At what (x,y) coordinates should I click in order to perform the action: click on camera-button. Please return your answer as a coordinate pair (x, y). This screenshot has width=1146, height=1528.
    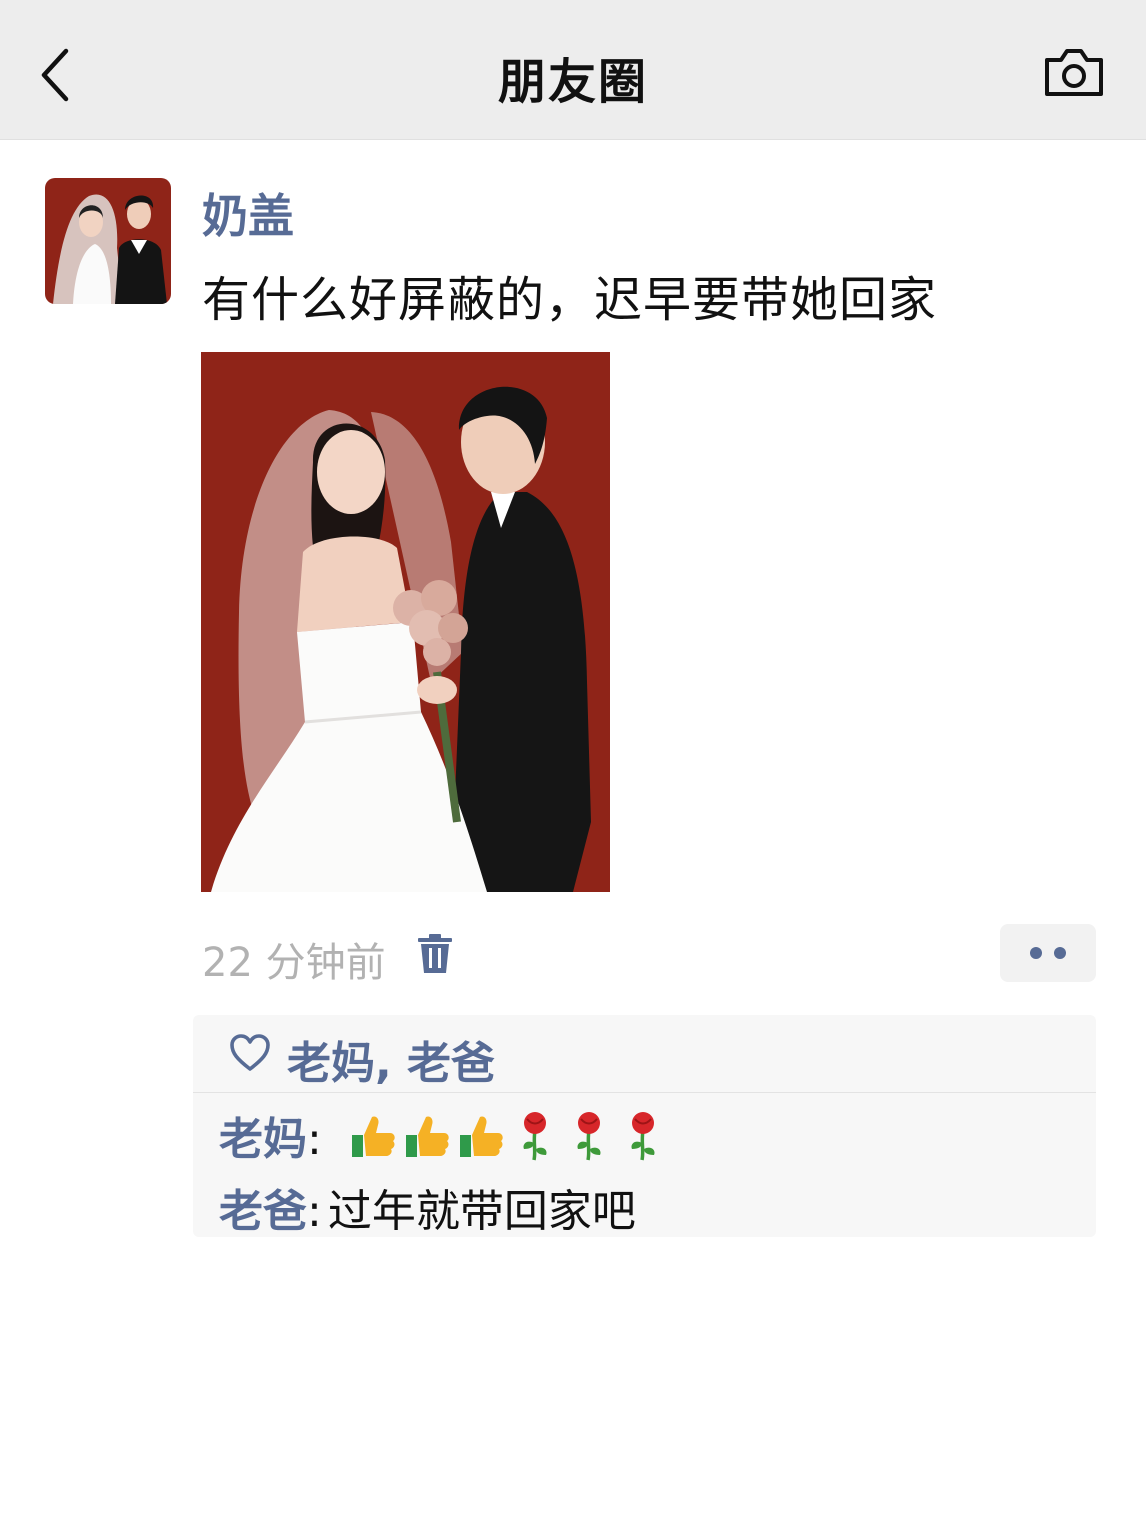
    Looking at the image, I should click on (1074, 72).